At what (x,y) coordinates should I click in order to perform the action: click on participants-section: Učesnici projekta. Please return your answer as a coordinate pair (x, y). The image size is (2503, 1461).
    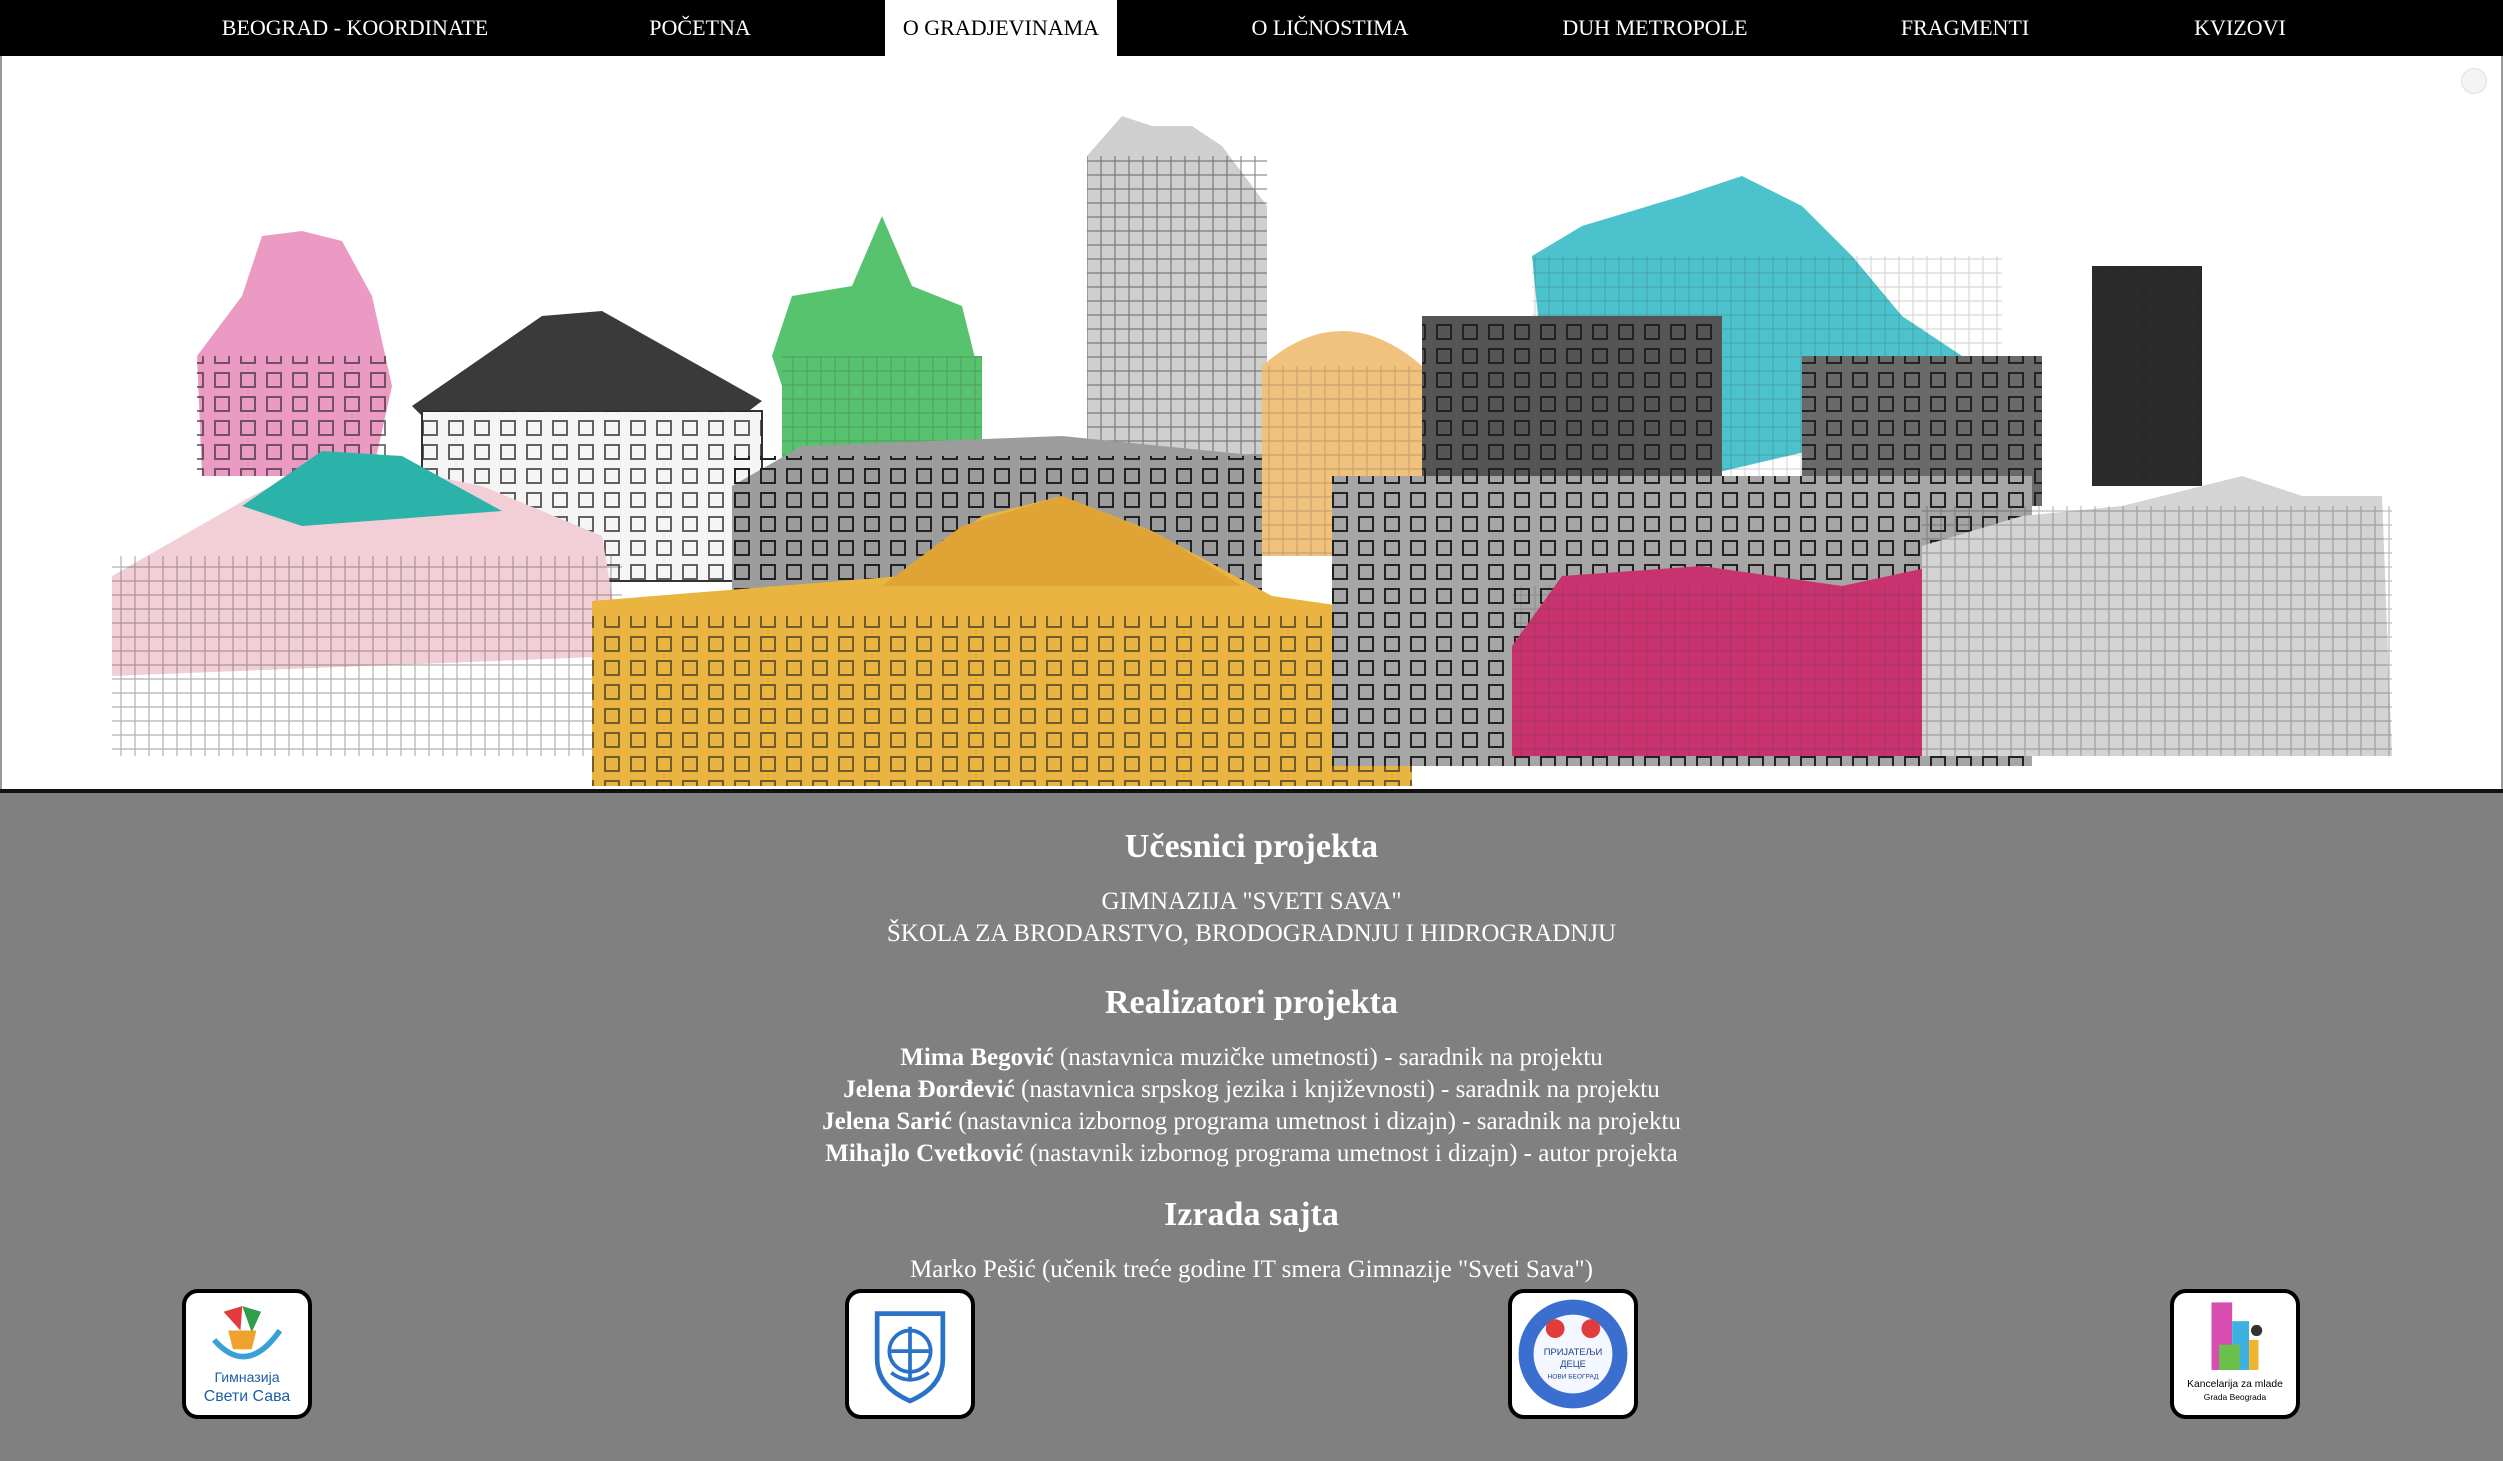
    Looking at the image, I should click on (1251, 847).